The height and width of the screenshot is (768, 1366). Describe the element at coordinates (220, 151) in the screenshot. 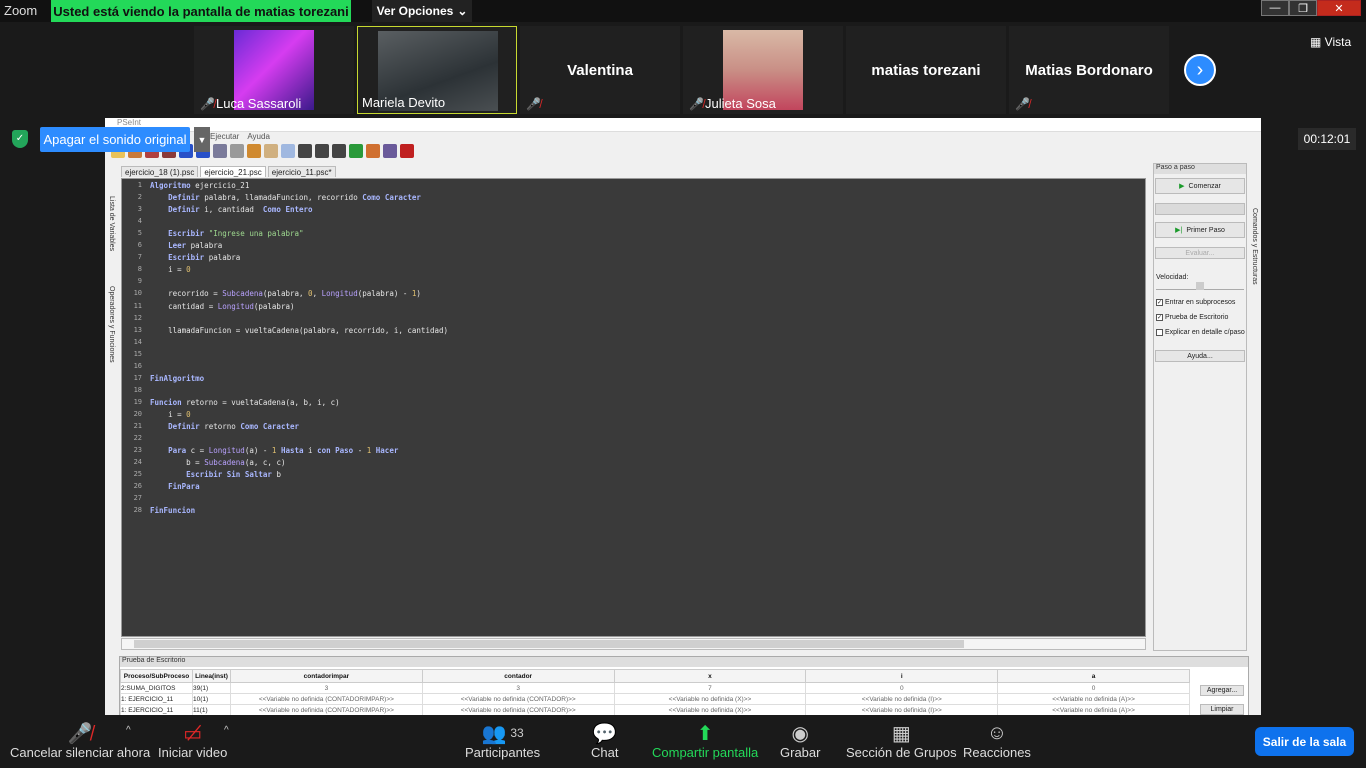

I see `cut-icon` at that location.